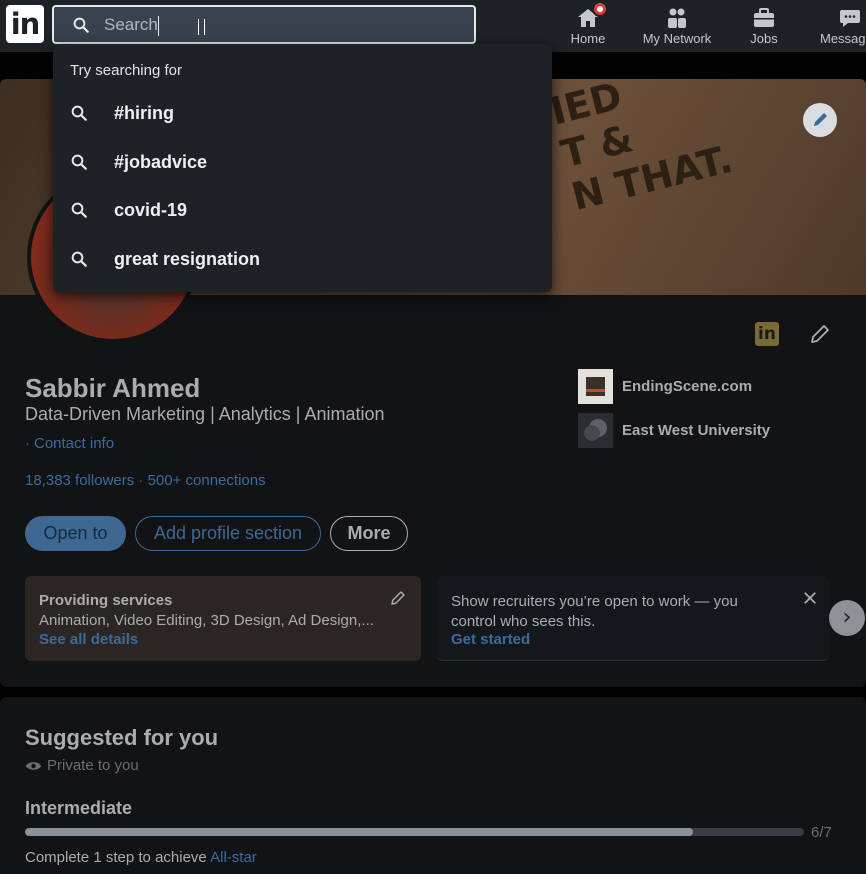  I want to click on get-started-link: Get started, so click(490, 639).